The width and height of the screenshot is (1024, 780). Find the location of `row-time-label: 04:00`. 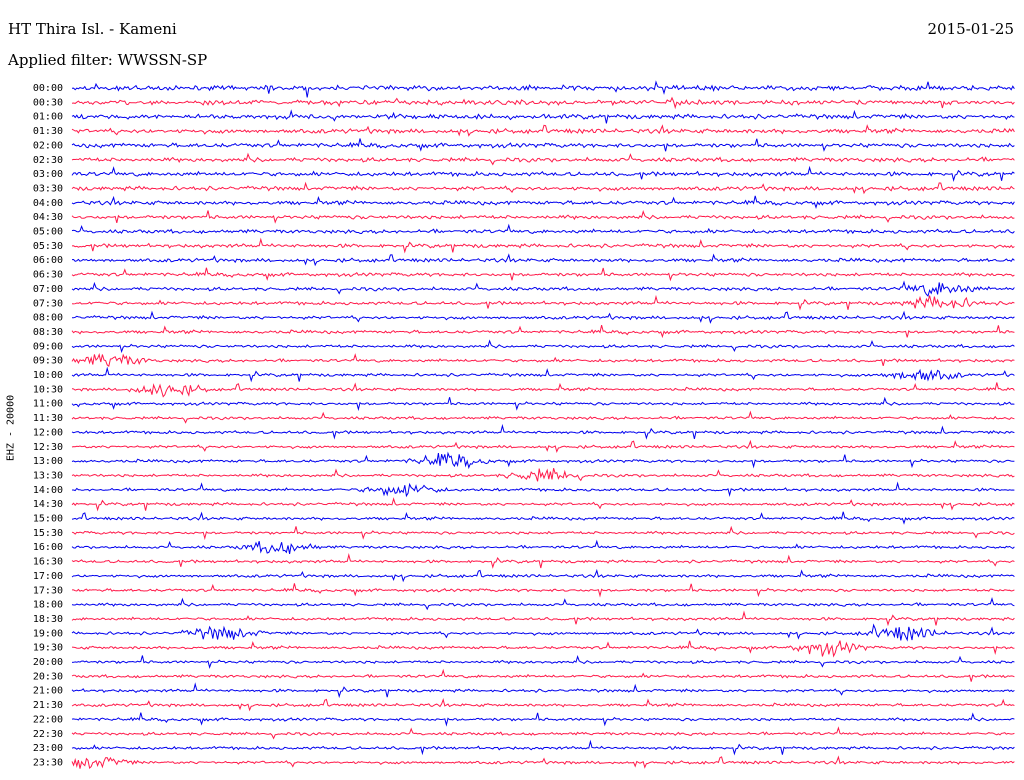

row-time-label: 04:00 is located at coordinates (48, 203).